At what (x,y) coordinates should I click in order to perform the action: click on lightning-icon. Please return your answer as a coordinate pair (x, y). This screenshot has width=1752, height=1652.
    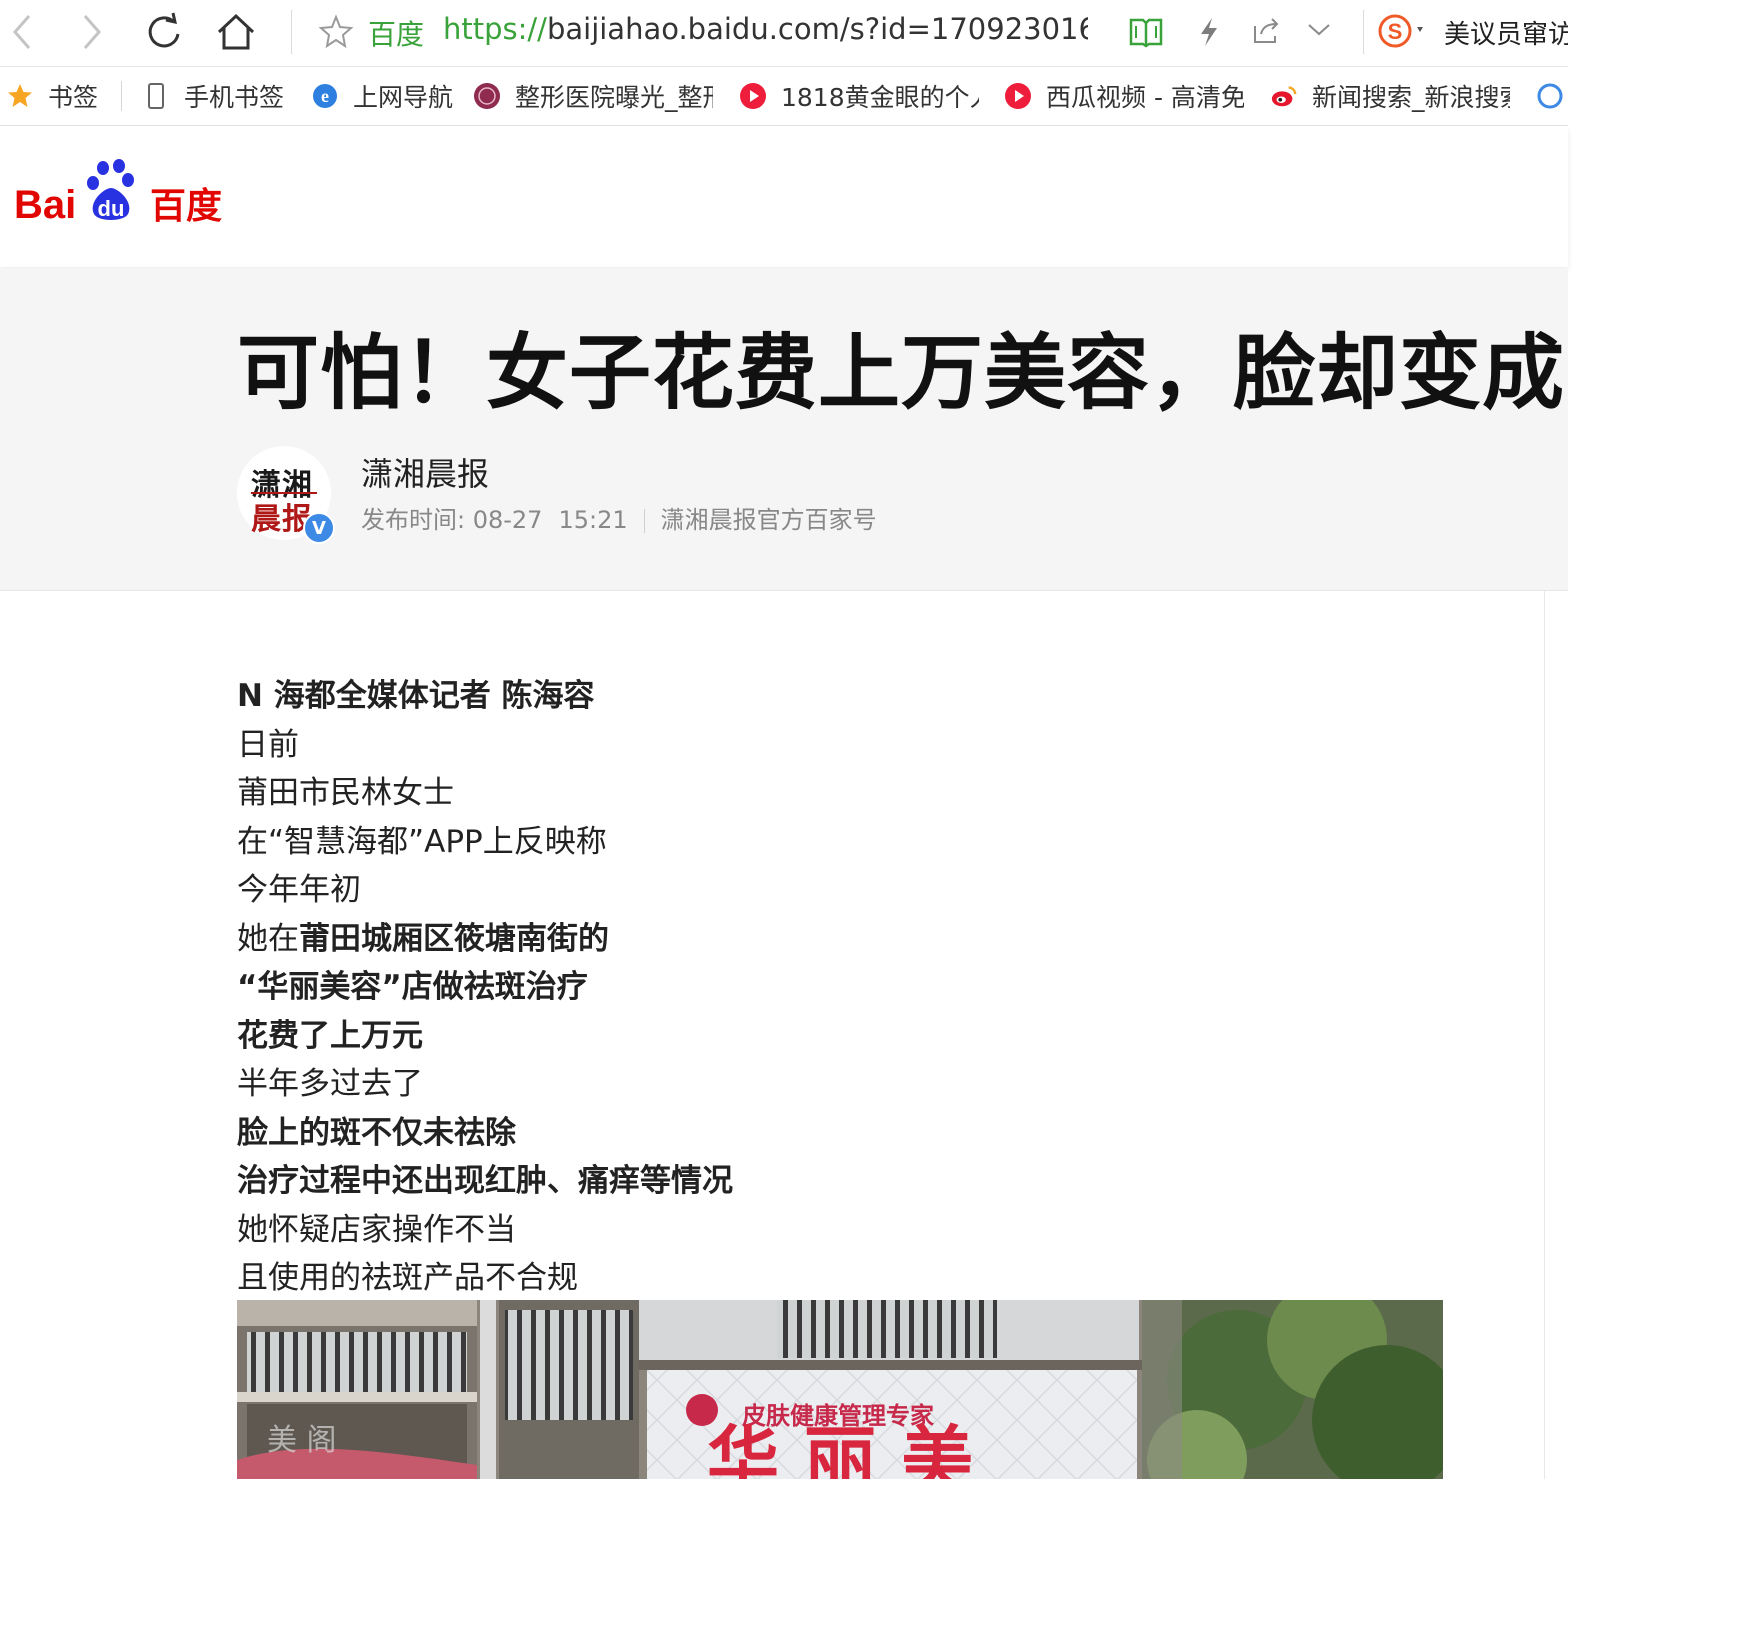
    Looking at the image, I should click on (1209, 32).